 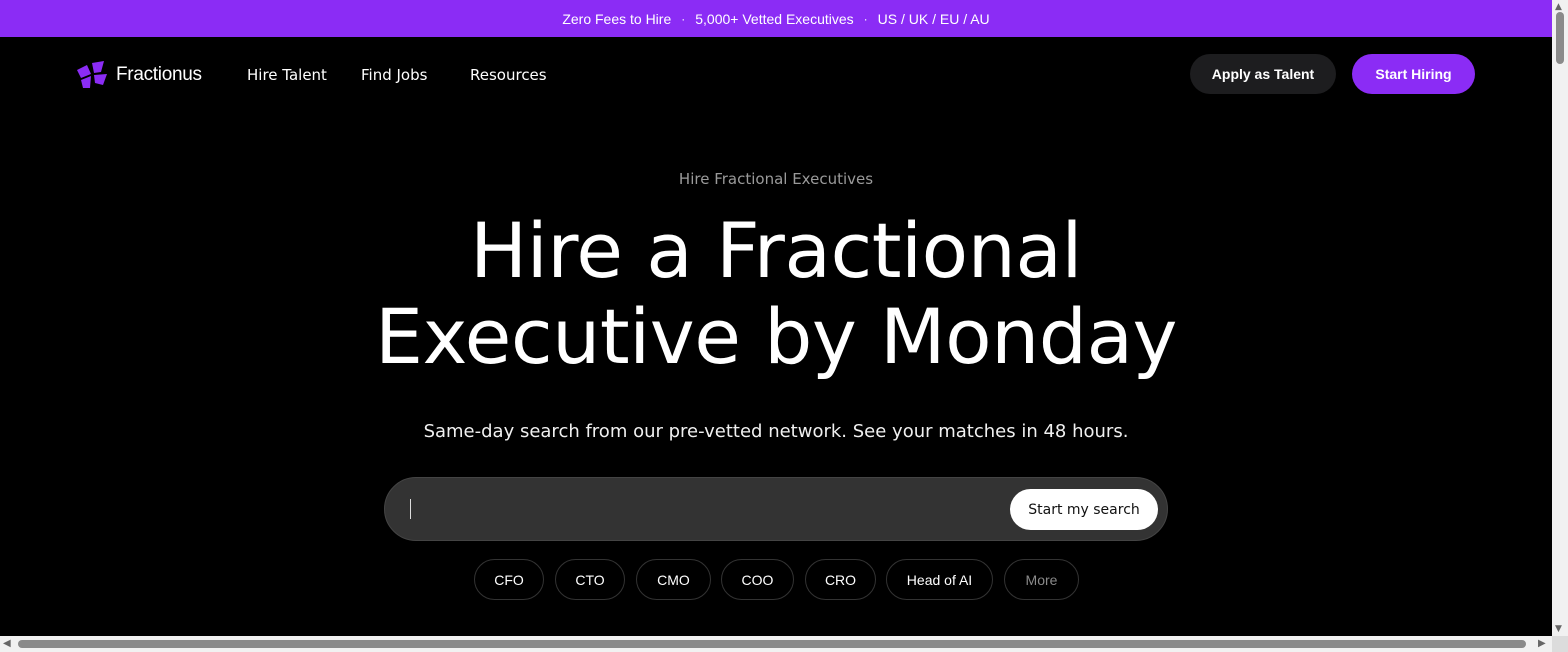 I want to click on role-chip-more: More, so click(x=1041, y=579).